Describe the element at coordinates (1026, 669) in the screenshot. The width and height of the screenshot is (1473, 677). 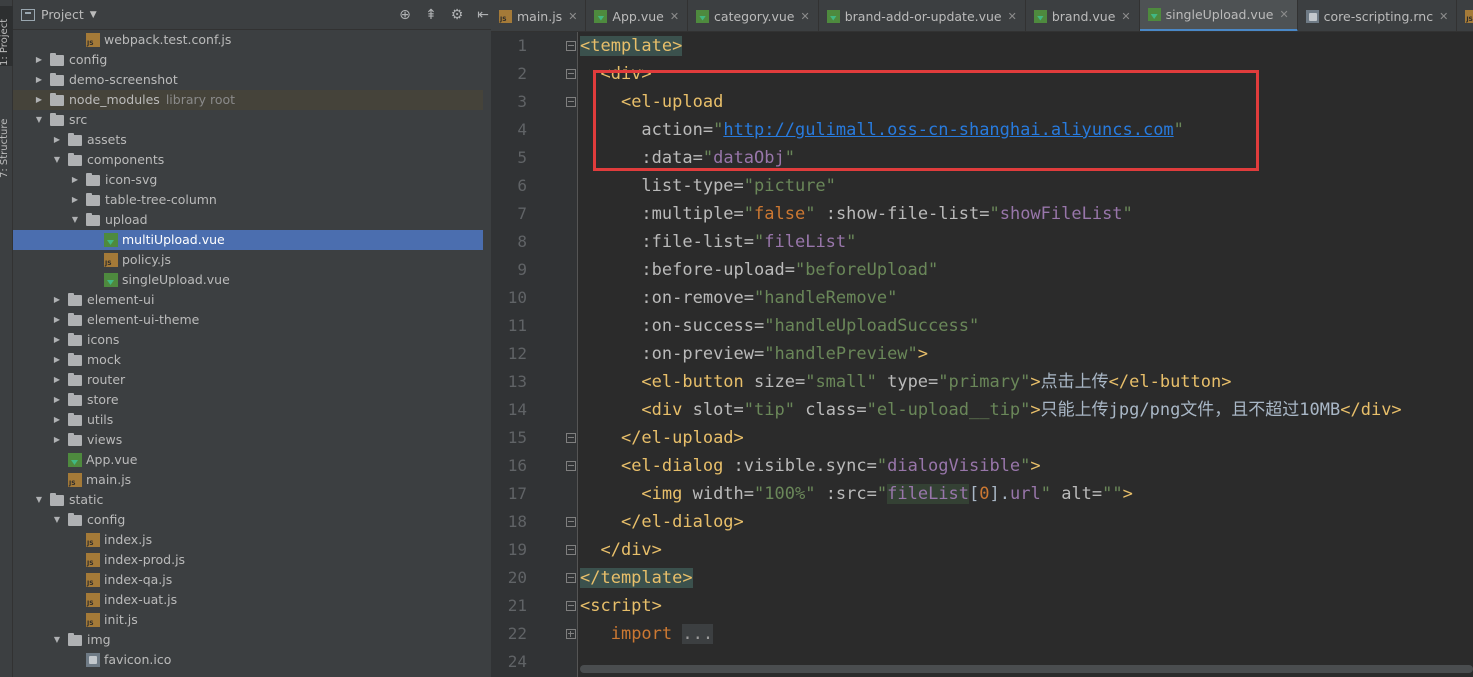
I see `horizontal-scrollbar` at that location.